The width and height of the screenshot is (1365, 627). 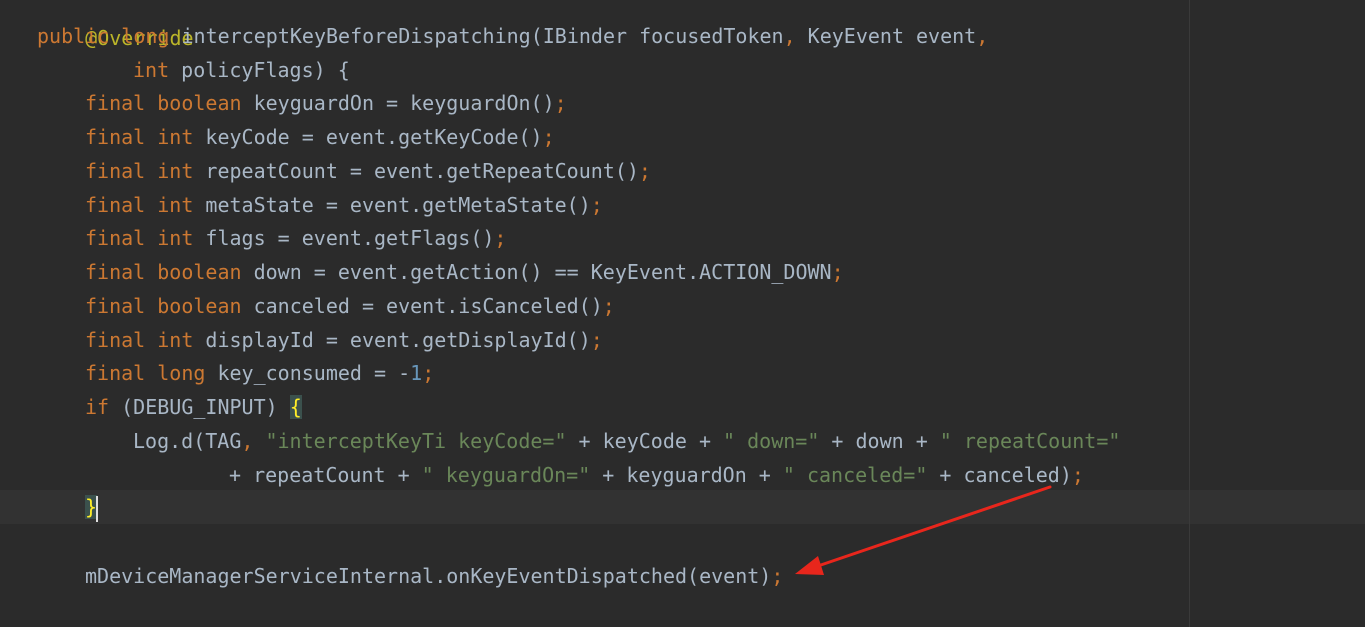 I want to click on string-token: " down=", so click(x=771, y=441).